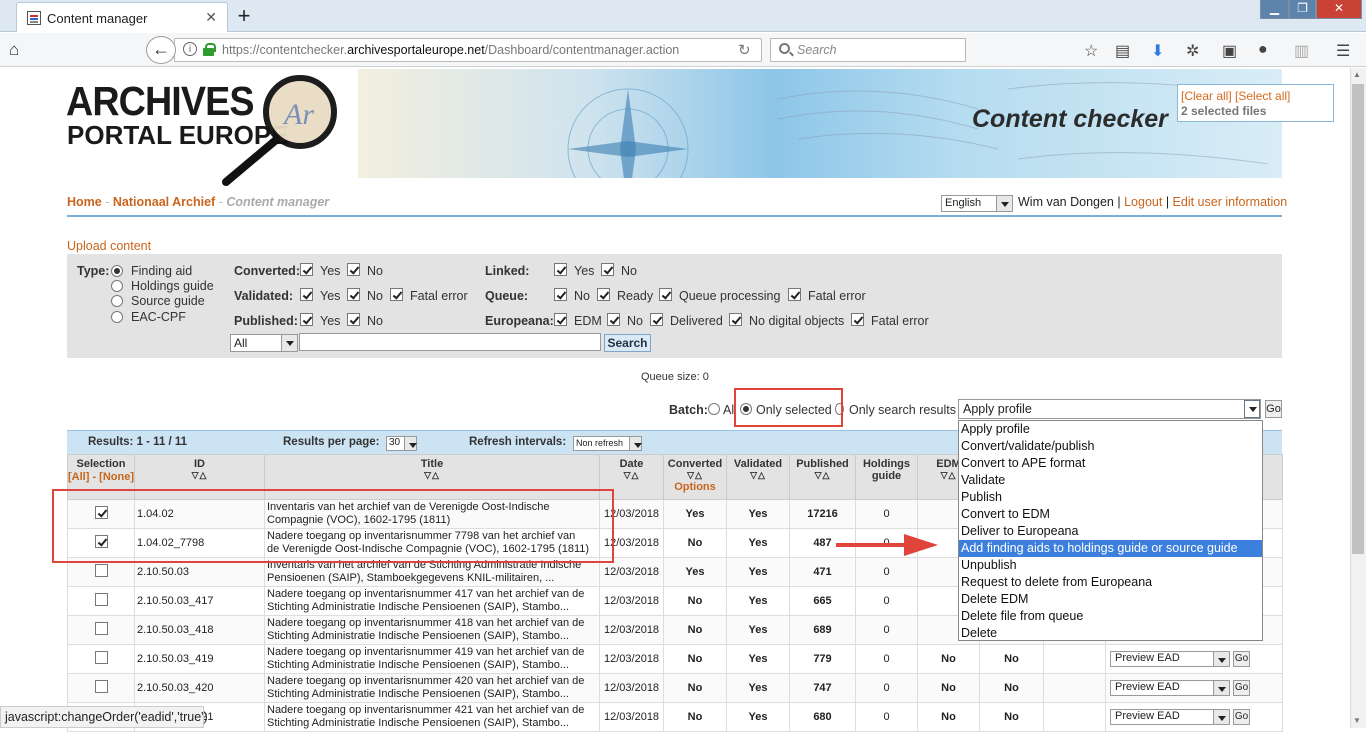 The width and height of the screenshot is (1366, 732). What do you see at coordinates (401, 443) in the screenshot?
I see `results-per-page-select: 30` at bounding box center [401, 443].